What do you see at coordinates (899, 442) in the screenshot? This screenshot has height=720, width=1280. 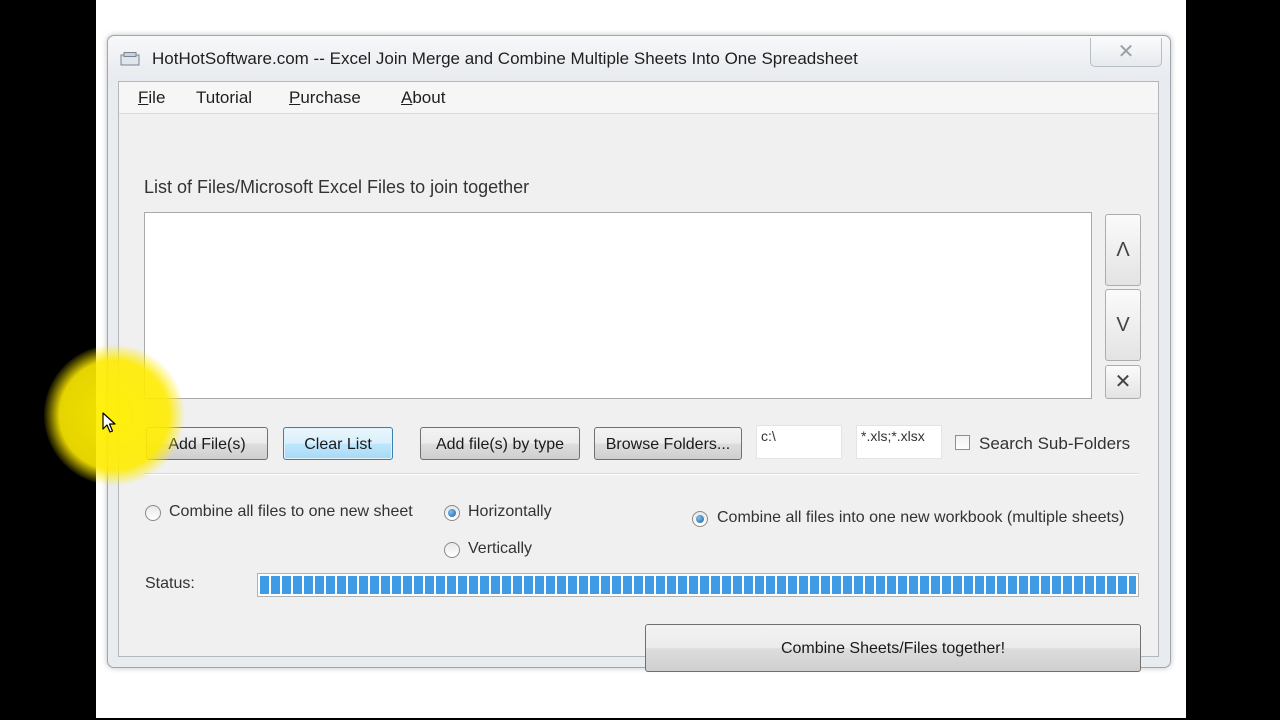 I see `file-types-input: *.xls;*.xlsx` at bounding box center [899, 442].